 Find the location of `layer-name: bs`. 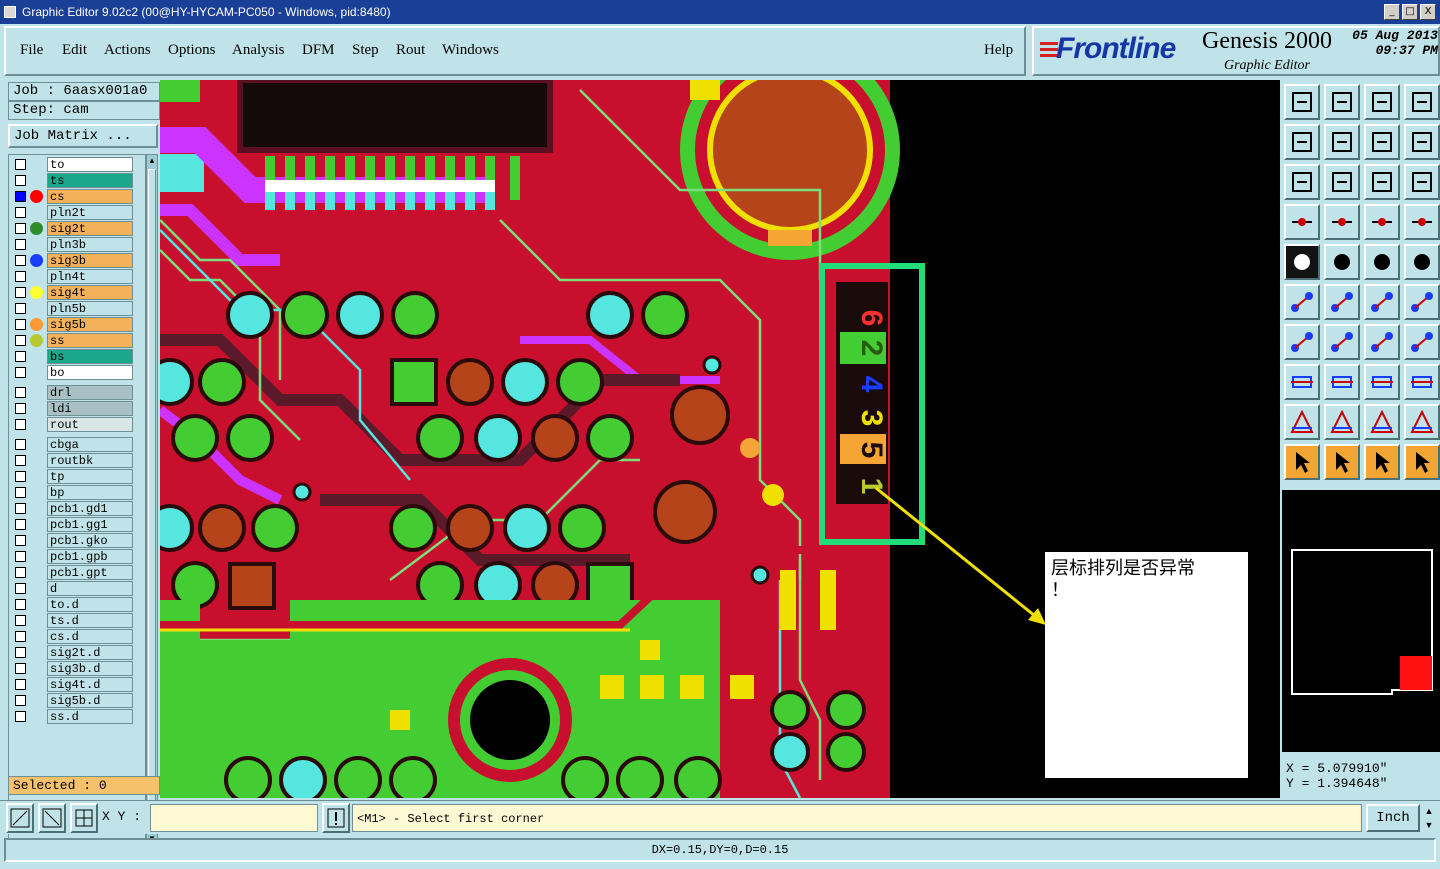

layer-name: bs is located at coordinates (90, 356).